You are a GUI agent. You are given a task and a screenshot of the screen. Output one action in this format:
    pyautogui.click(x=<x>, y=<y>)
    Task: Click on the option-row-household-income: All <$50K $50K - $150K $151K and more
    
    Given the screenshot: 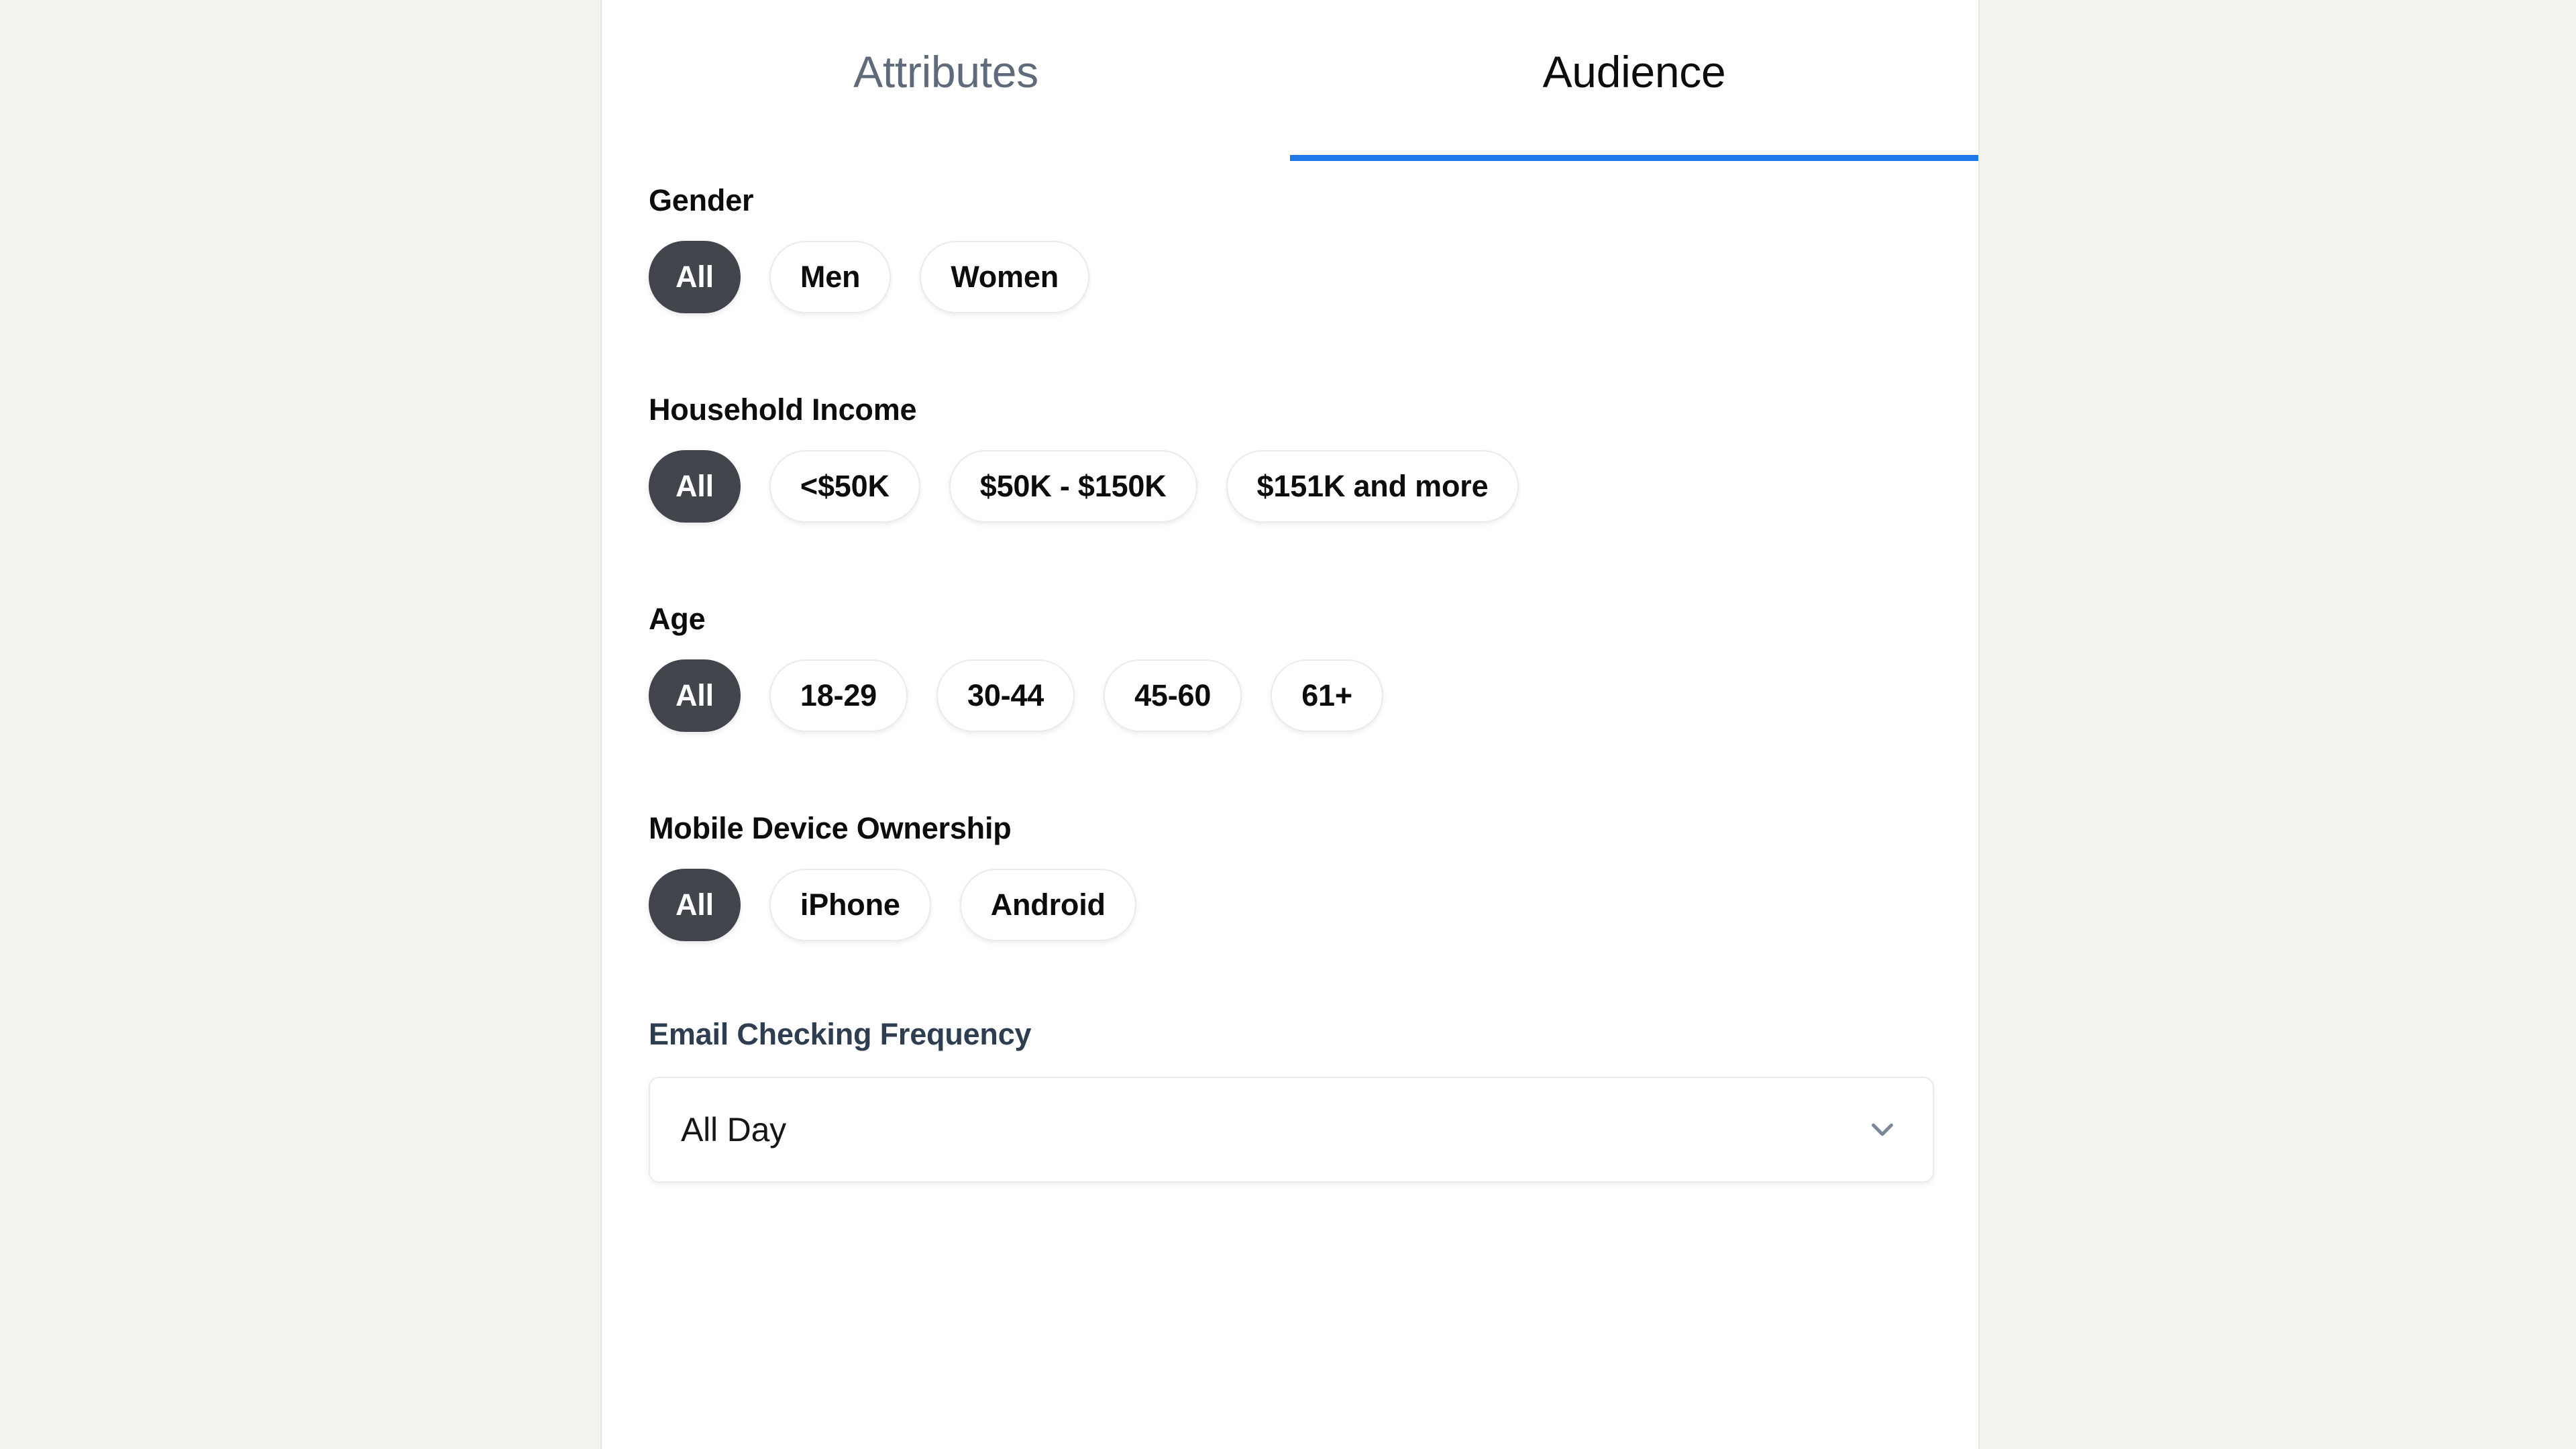 What is the action you would take?
    pyautogui.click(x=1313, y=486)
    